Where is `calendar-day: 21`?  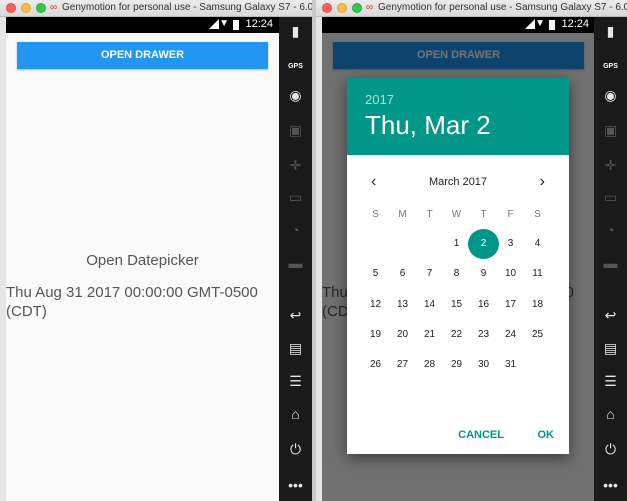 calendar-day: 21 is located at coordinates (429, 335).